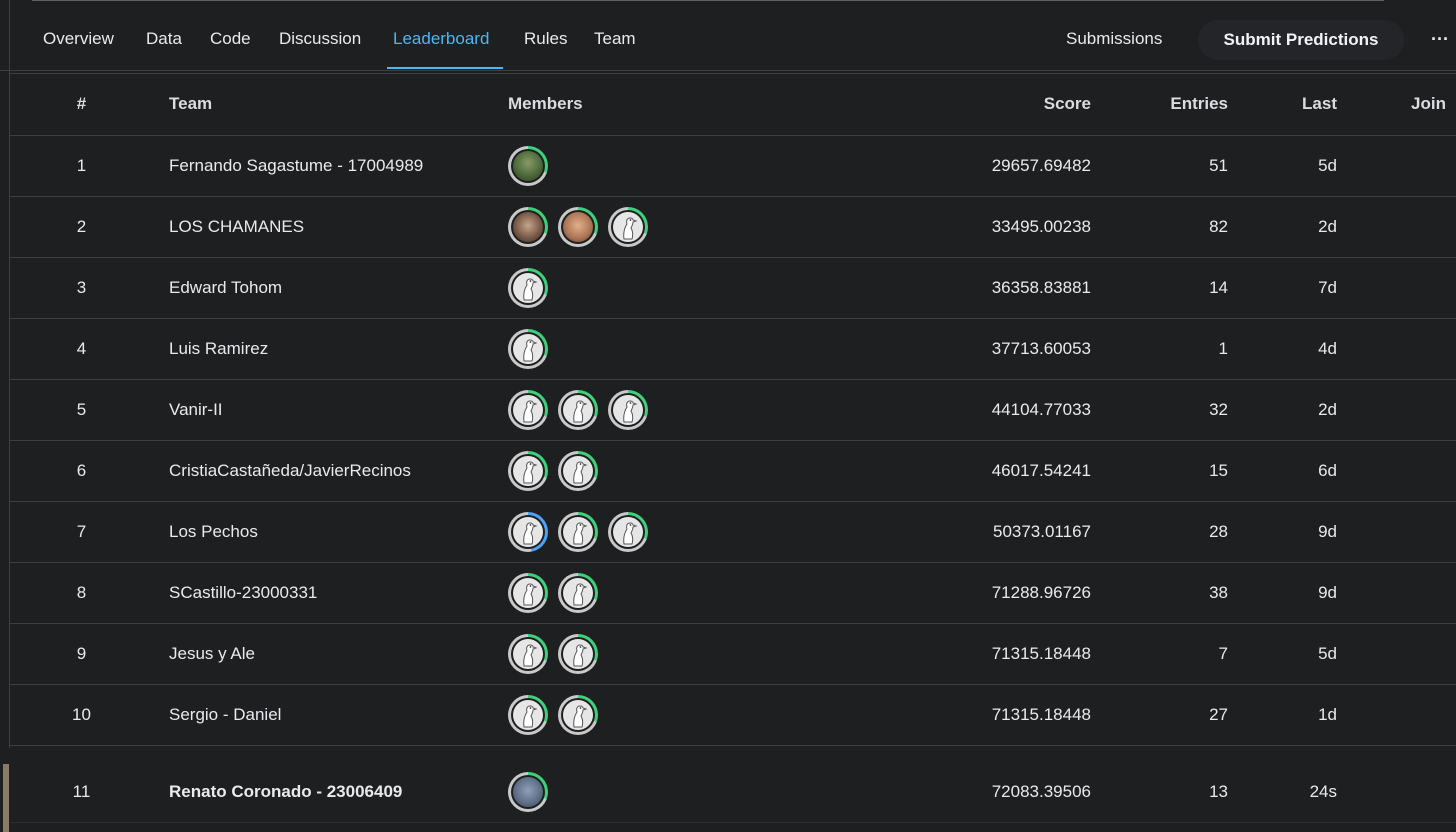  I want to click on team-name: Sergio - Daniel, so click(225, 715).